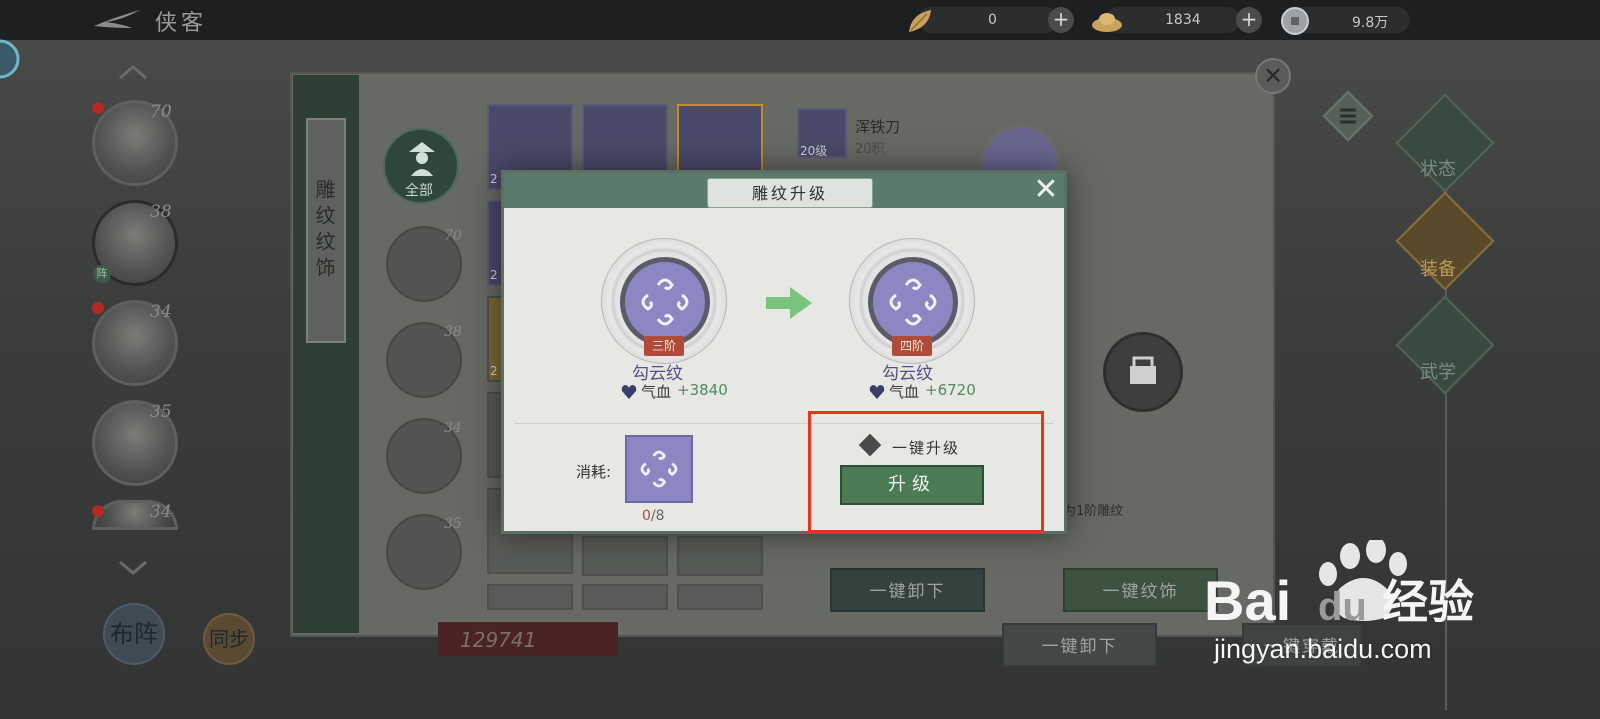 This screenshot has width=1600, height=719. I want to click on scroll-down-icon, so click(133, 568).